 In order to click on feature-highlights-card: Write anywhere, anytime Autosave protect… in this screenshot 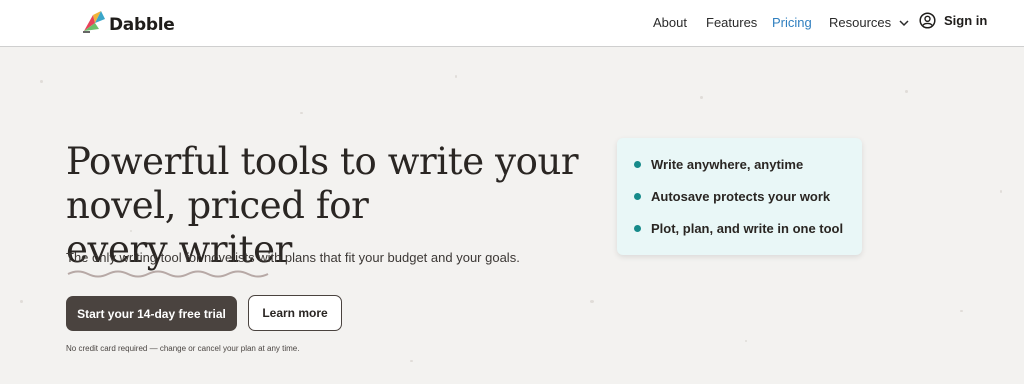, I will do `click(739, 196)`.